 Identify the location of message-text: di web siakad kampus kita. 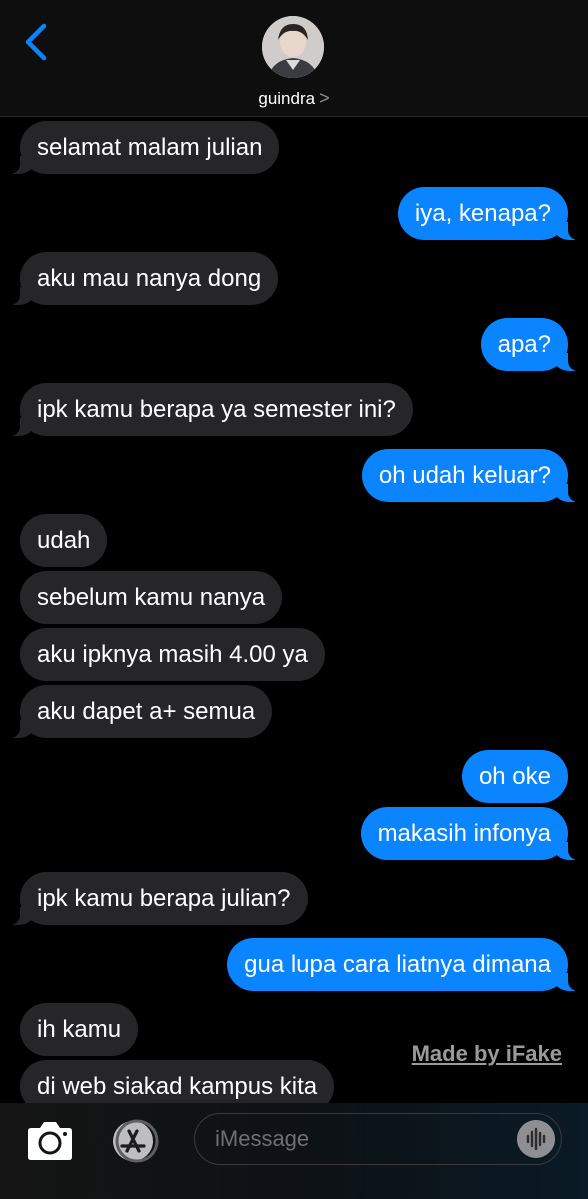
(177, 1086).